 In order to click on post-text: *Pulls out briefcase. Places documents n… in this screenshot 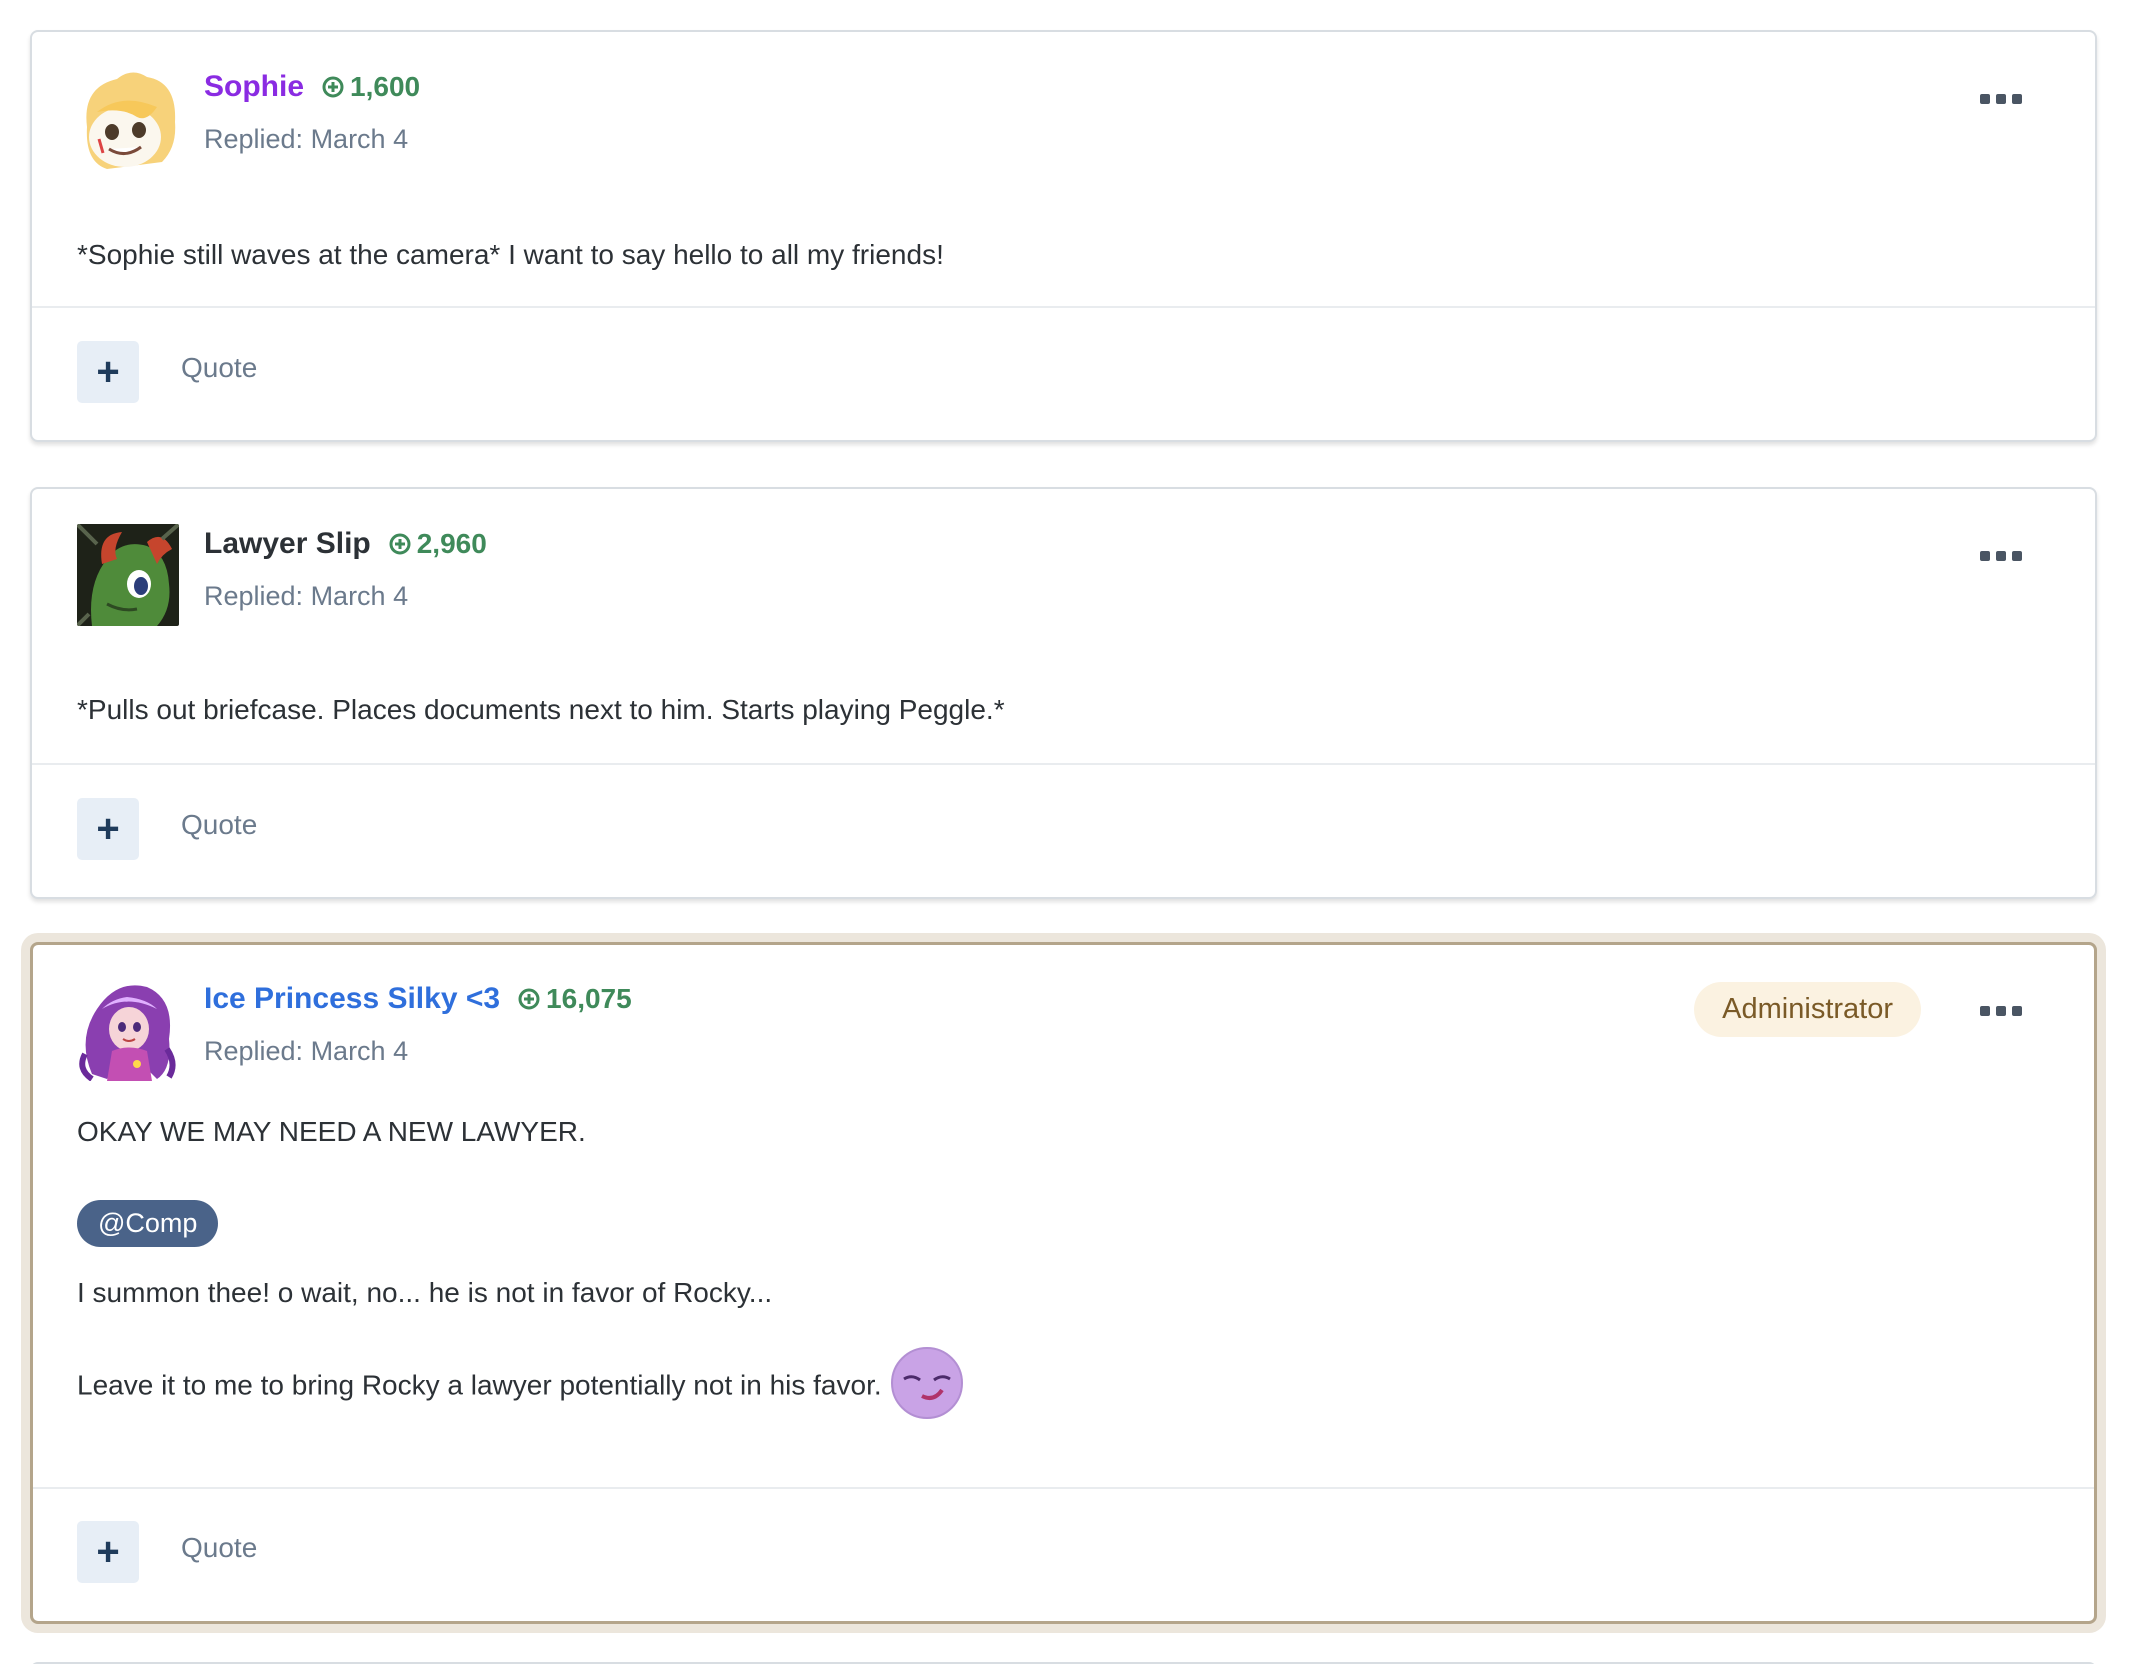, I will do `click(541, 709)`.